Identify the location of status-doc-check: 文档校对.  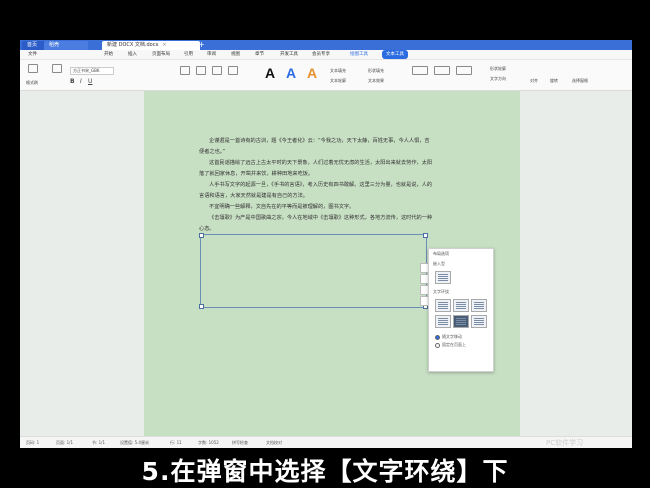
(274, 442).